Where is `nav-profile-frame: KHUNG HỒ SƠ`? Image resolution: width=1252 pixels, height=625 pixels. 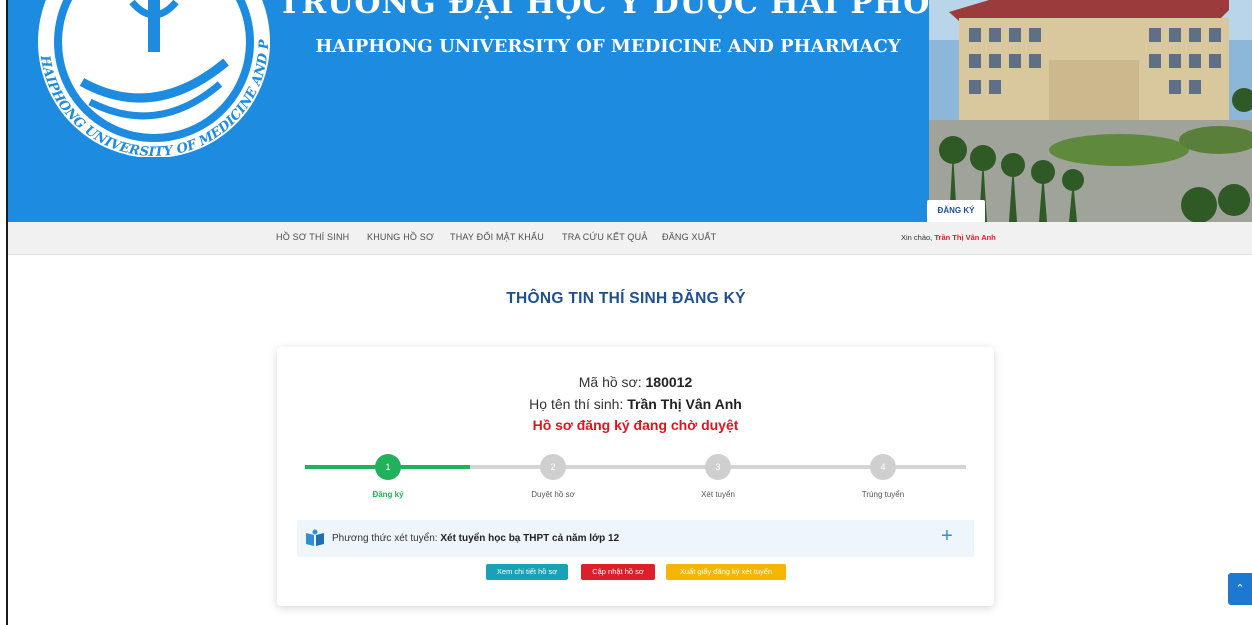 nav-profile-frame: KHUNG HỒ SƠ is located at coordinates (400, 237).